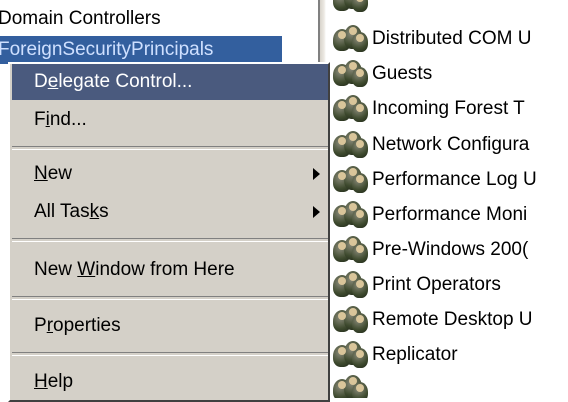 This screenshot has width=568, height=402. Describe the element at coordinates (451, 144) in the screenshot. I see `list-item-label: Network Configura` at that location.